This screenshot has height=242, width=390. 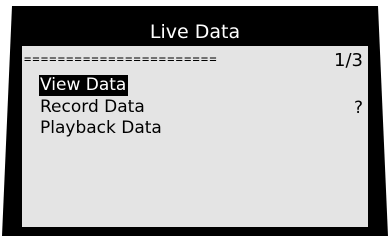 I want to click on menu-item-view-data: View Data, so click(x=84, y=85).